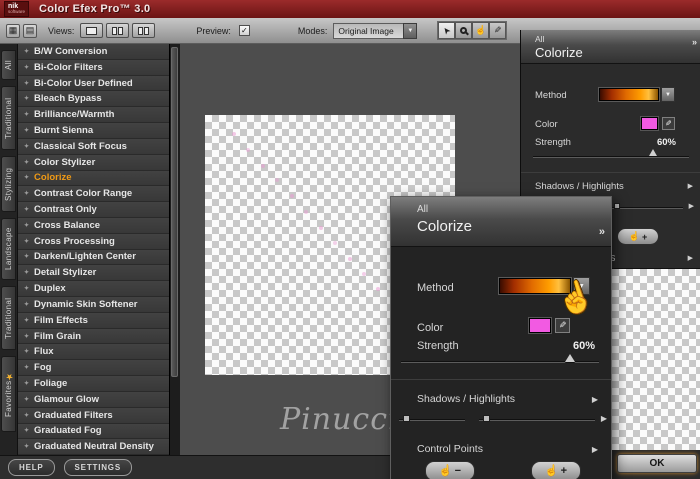  Describe the element at coordinates (144, 30) in the screenshot. I see `side-by-side-view-button` at that location.